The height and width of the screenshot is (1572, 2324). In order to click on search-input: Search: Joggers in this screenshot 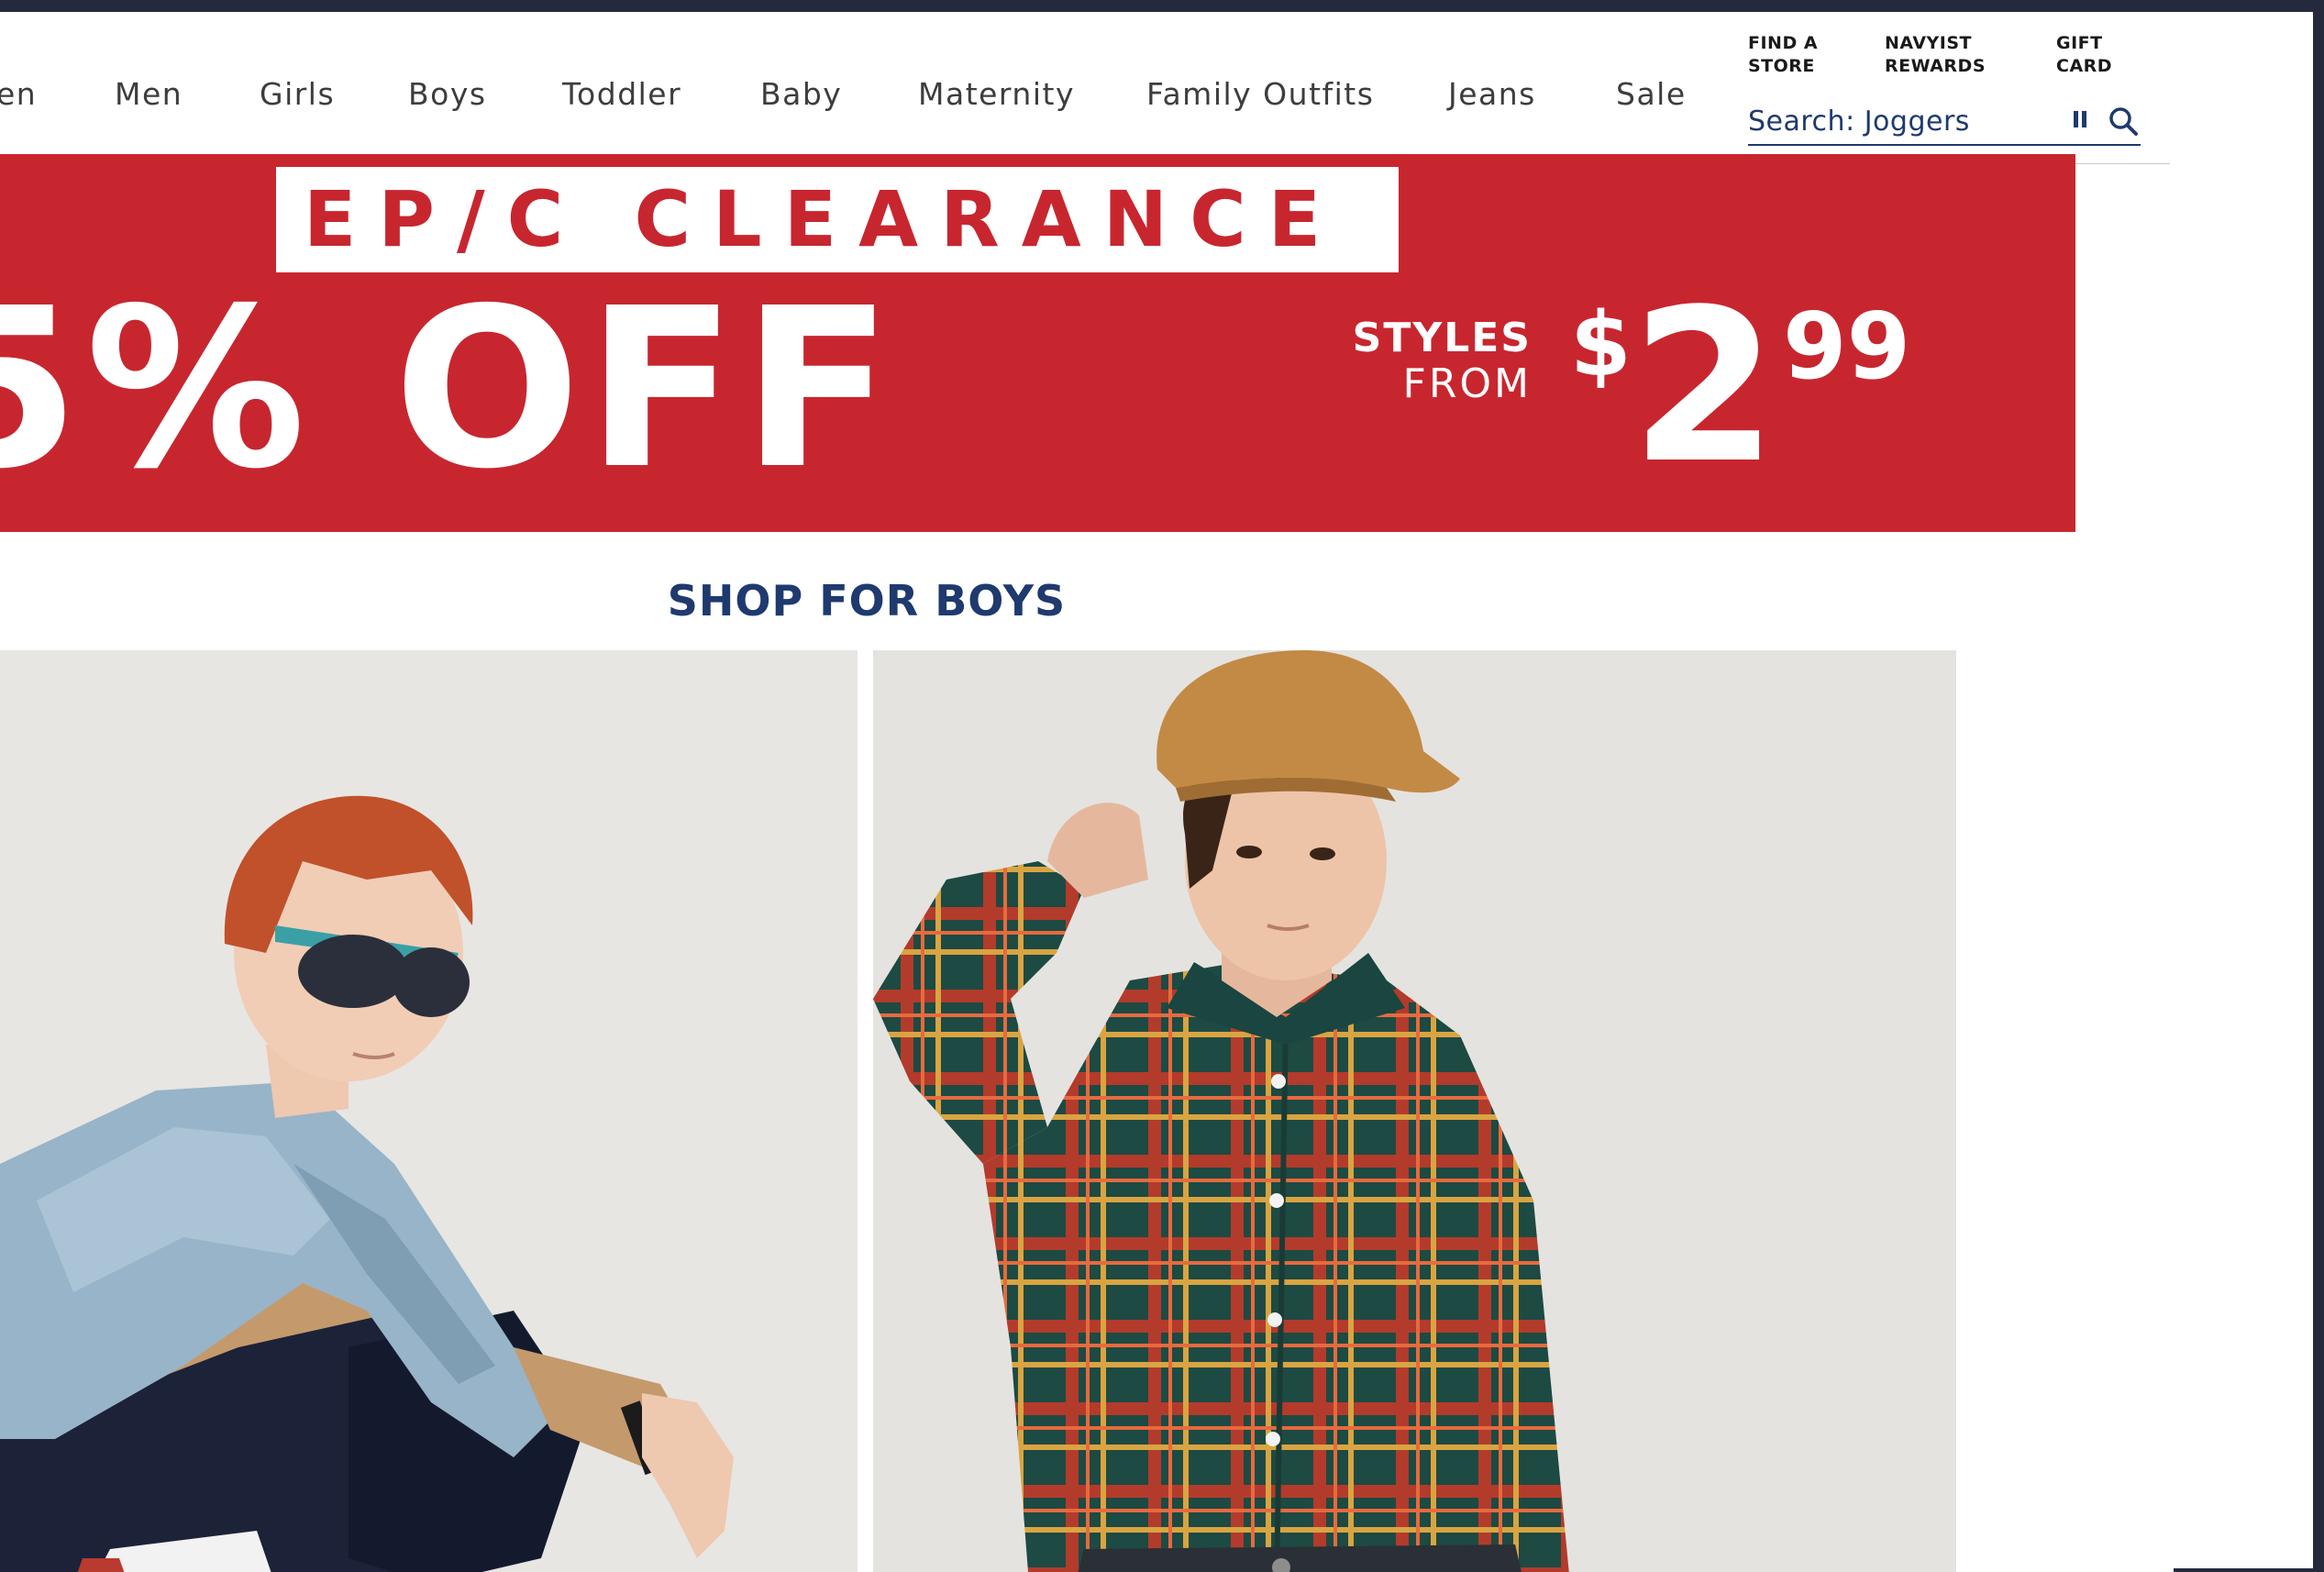, I will do `click(1859, 121)`.